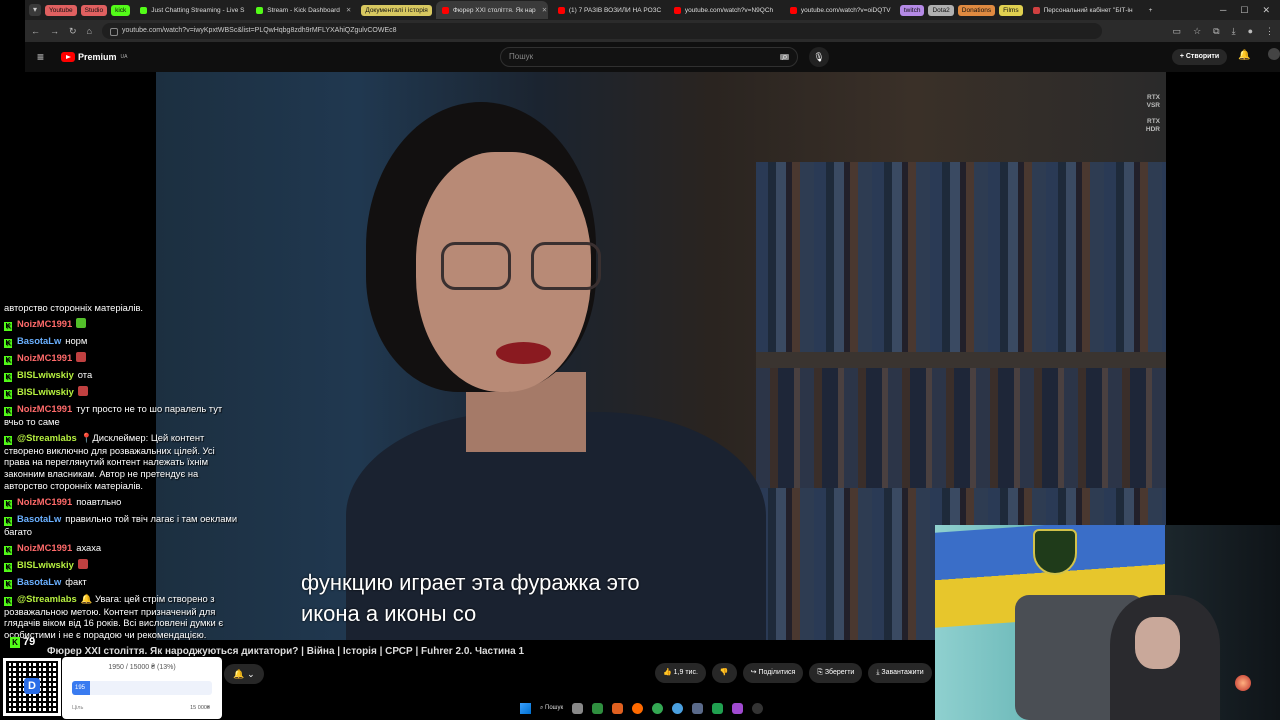 This screenshot has height=720, width=1280. I want to click on chat-message: авторство сторонніх матеріалів., so click(122, 308).